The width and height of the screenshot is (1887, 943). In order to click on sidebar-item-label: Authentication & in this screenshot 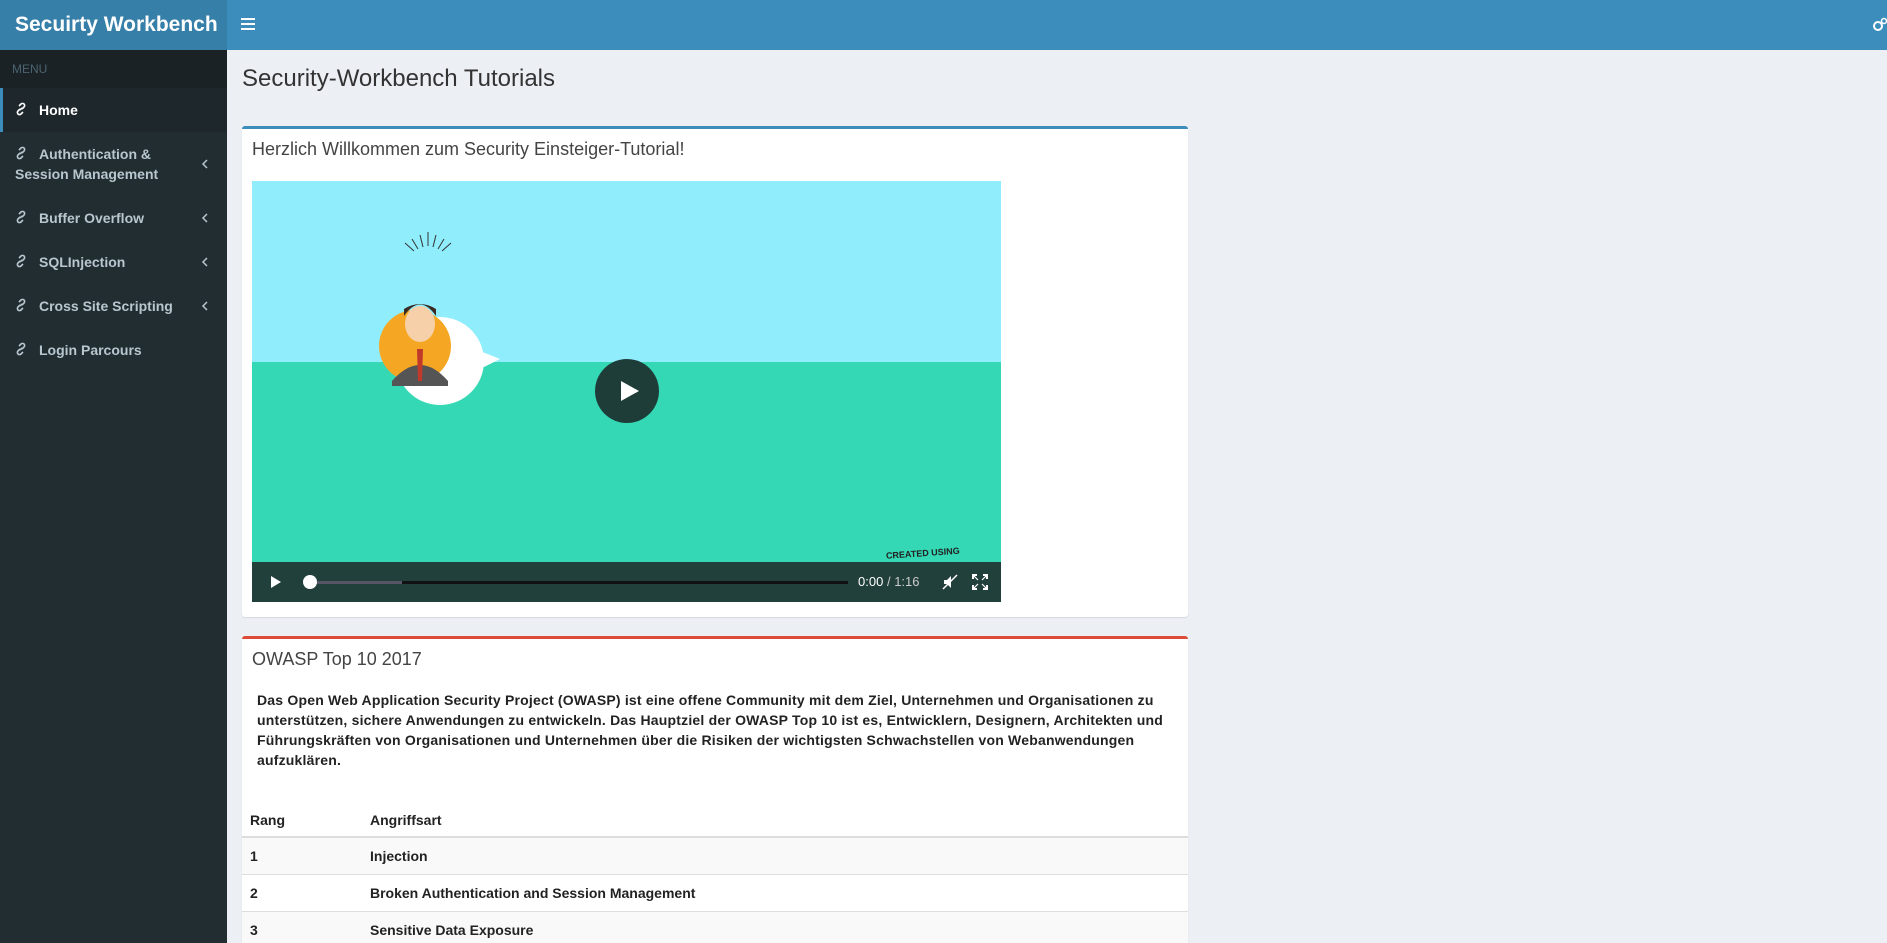, I will do `click(95, 154)`.